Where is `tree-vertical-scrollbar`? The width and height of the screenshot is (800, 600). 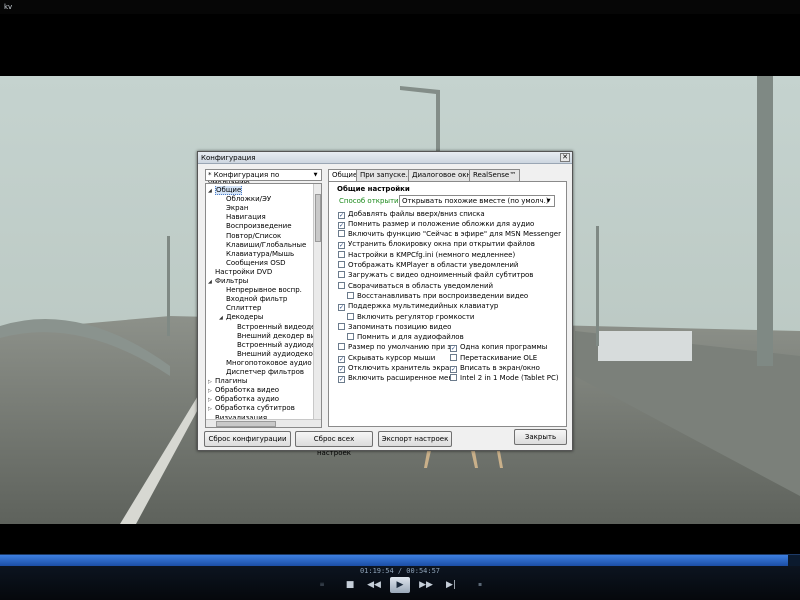
tree-vertical-scrollbar is located at coordinates (317, 305).